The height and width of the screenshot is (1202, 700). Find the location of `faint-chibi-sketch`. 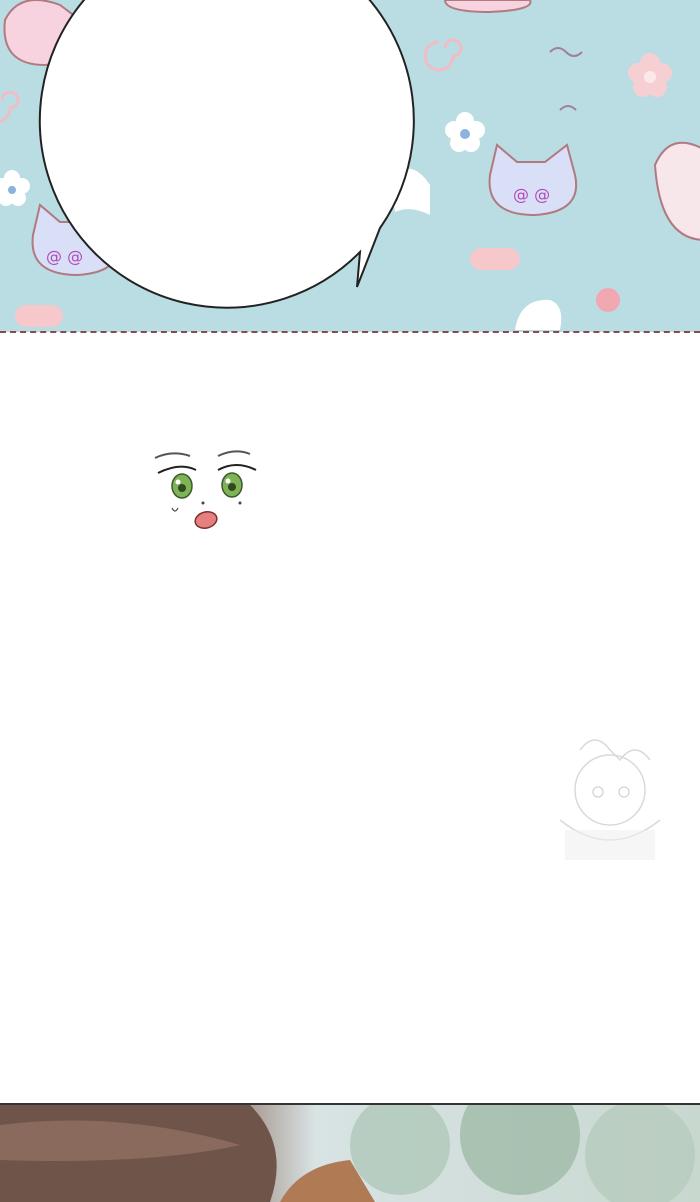

faint-chibi-sketch is located at coordinates (610, 799).